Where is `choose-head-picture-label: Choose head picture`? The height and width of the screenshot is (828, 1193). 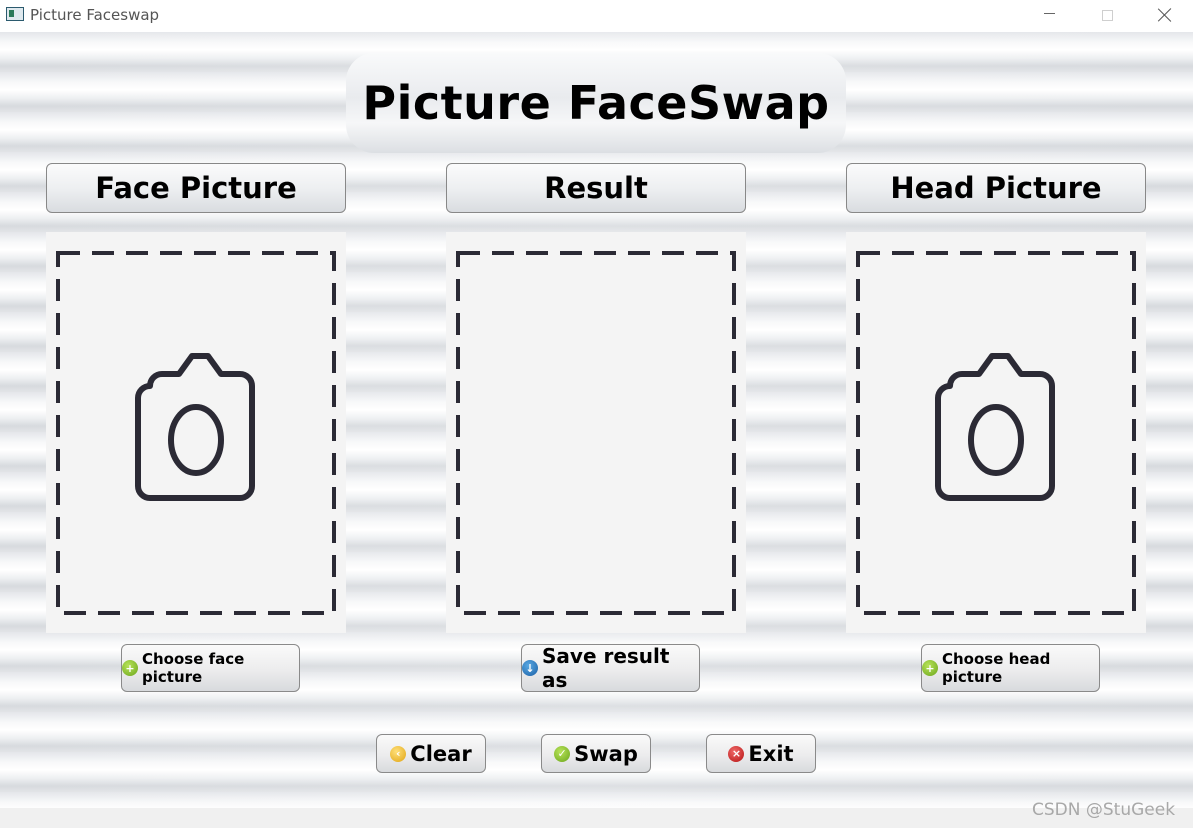 choose-head-picture-label: Choose head picture is located at coordinates (996, 668).